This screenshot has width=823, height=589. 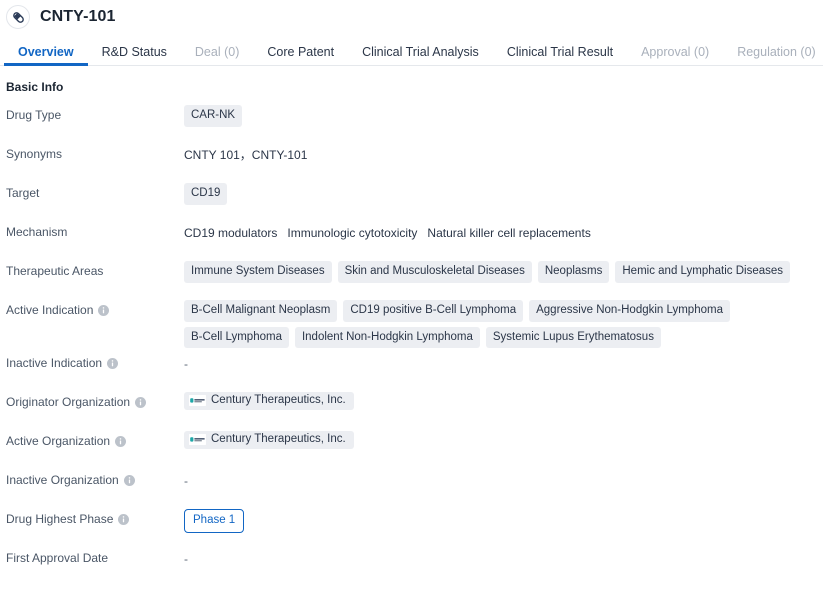 I want to click on chip-label: Immune System Diseases, so click(x=258, y=271).